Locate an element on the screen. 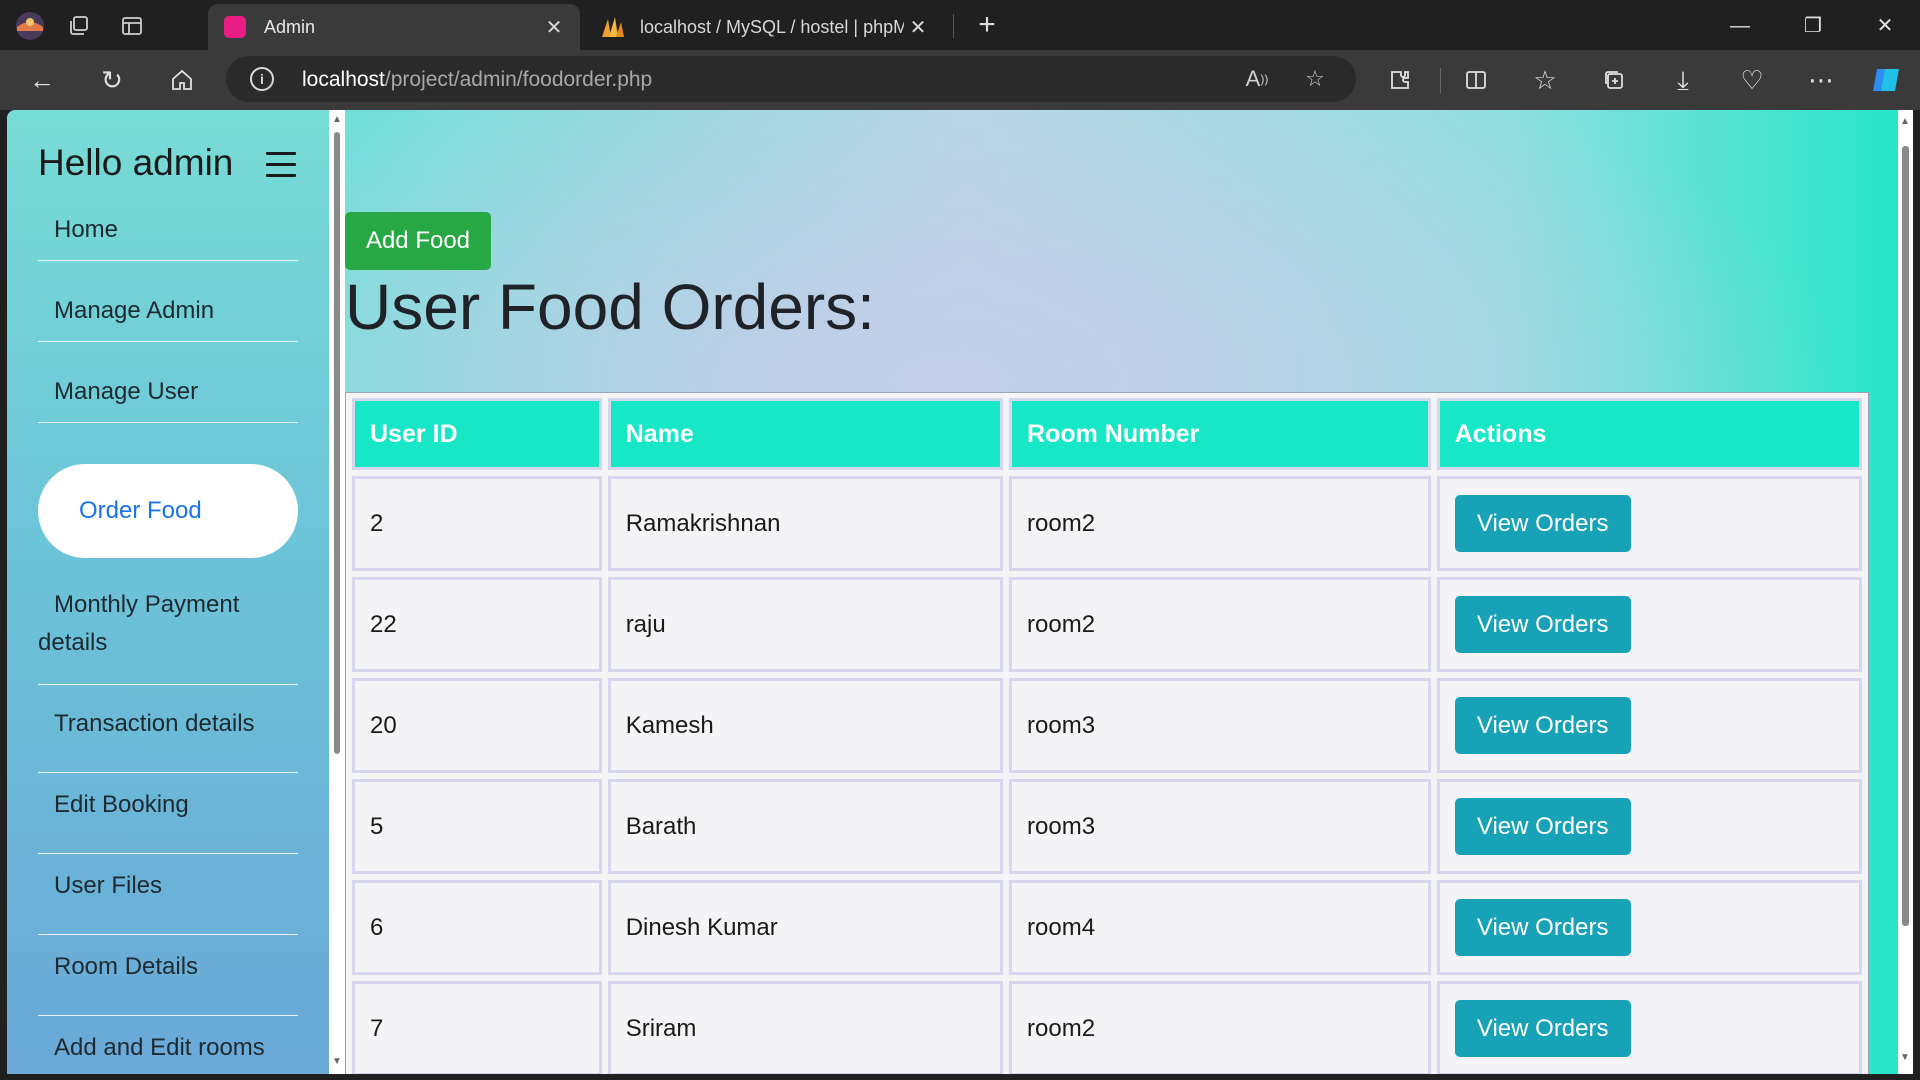 The width and height of the screenshot is (1920, 1080). copilot-icon is located at coordinates (1886, 80).